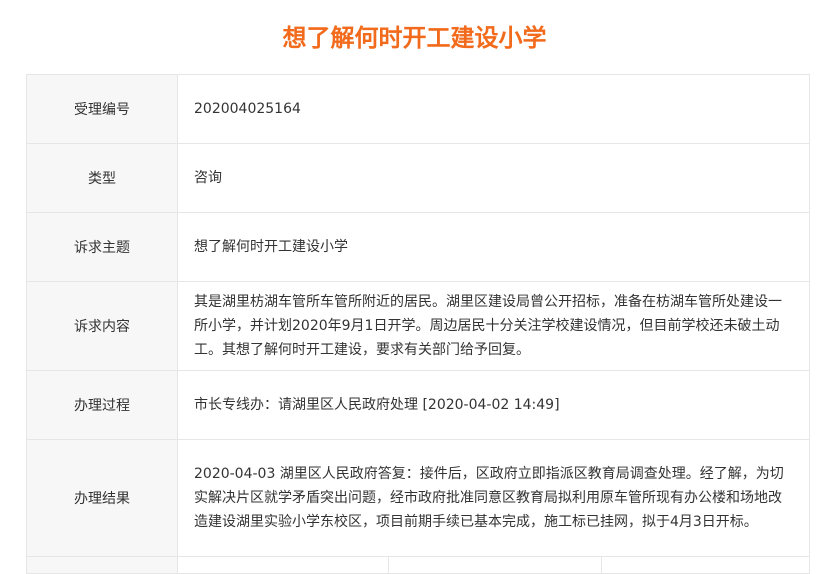 This screenshot has width=829, height=574. What do you see at coordinates (102, 109) in the screenshot?
I see `ticket-number-label: 受理编号` at bounding box center [102, 109].